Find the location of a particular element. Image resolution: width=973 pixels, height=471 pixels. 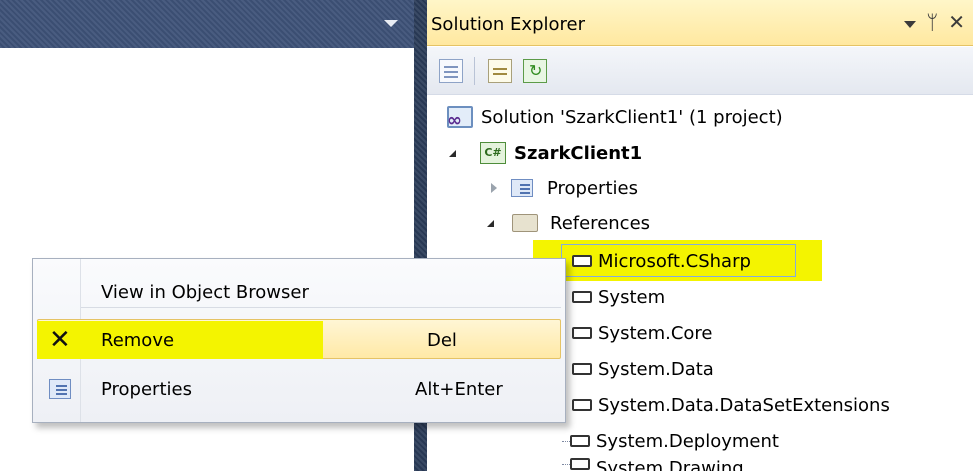

menu-item-label: View in Object Browser is located at coordinates (205, 292).